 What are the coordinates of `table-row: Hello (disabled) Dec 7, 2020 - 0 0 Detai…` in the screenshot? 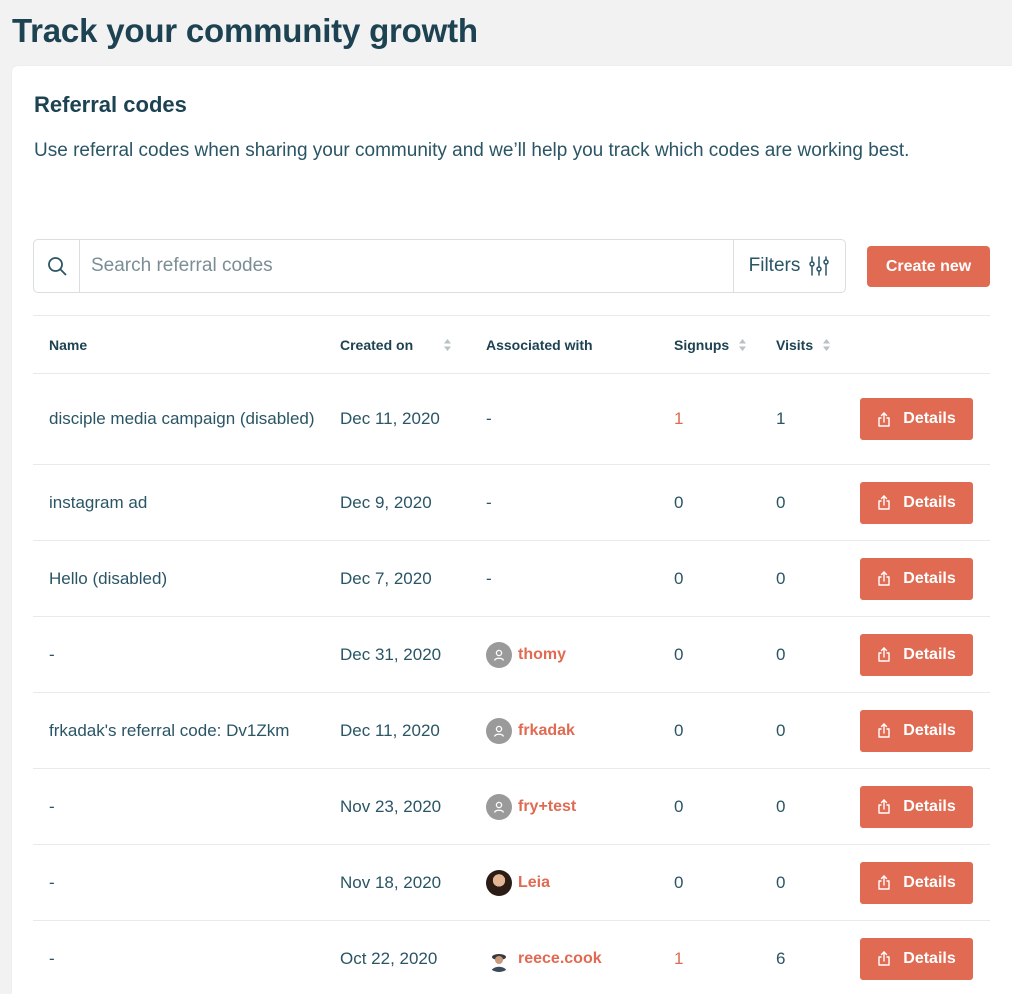 It's located at (511, 578).